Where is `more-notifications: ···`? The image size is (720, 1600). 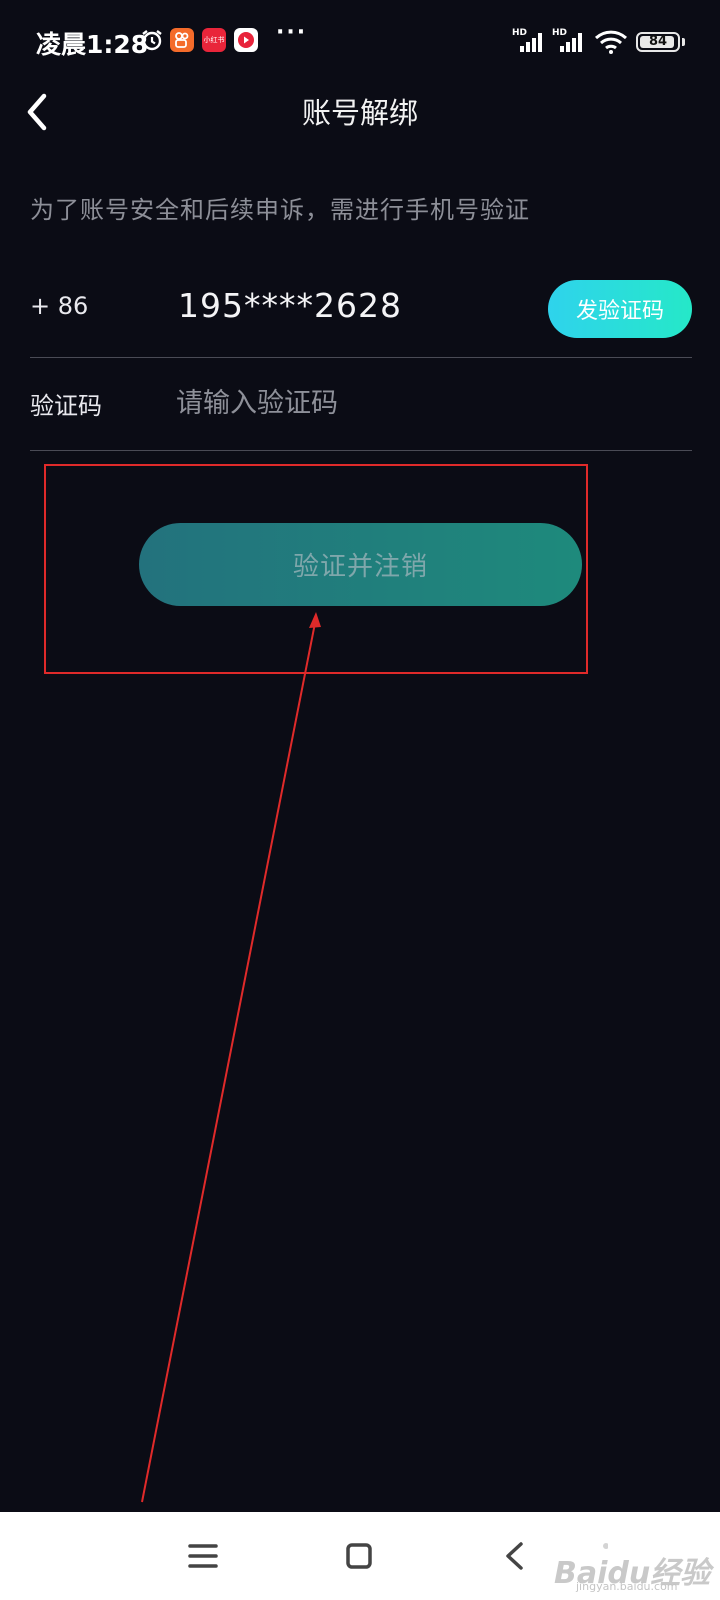
more-notifications: ··· is located at coordinates (292, 32).